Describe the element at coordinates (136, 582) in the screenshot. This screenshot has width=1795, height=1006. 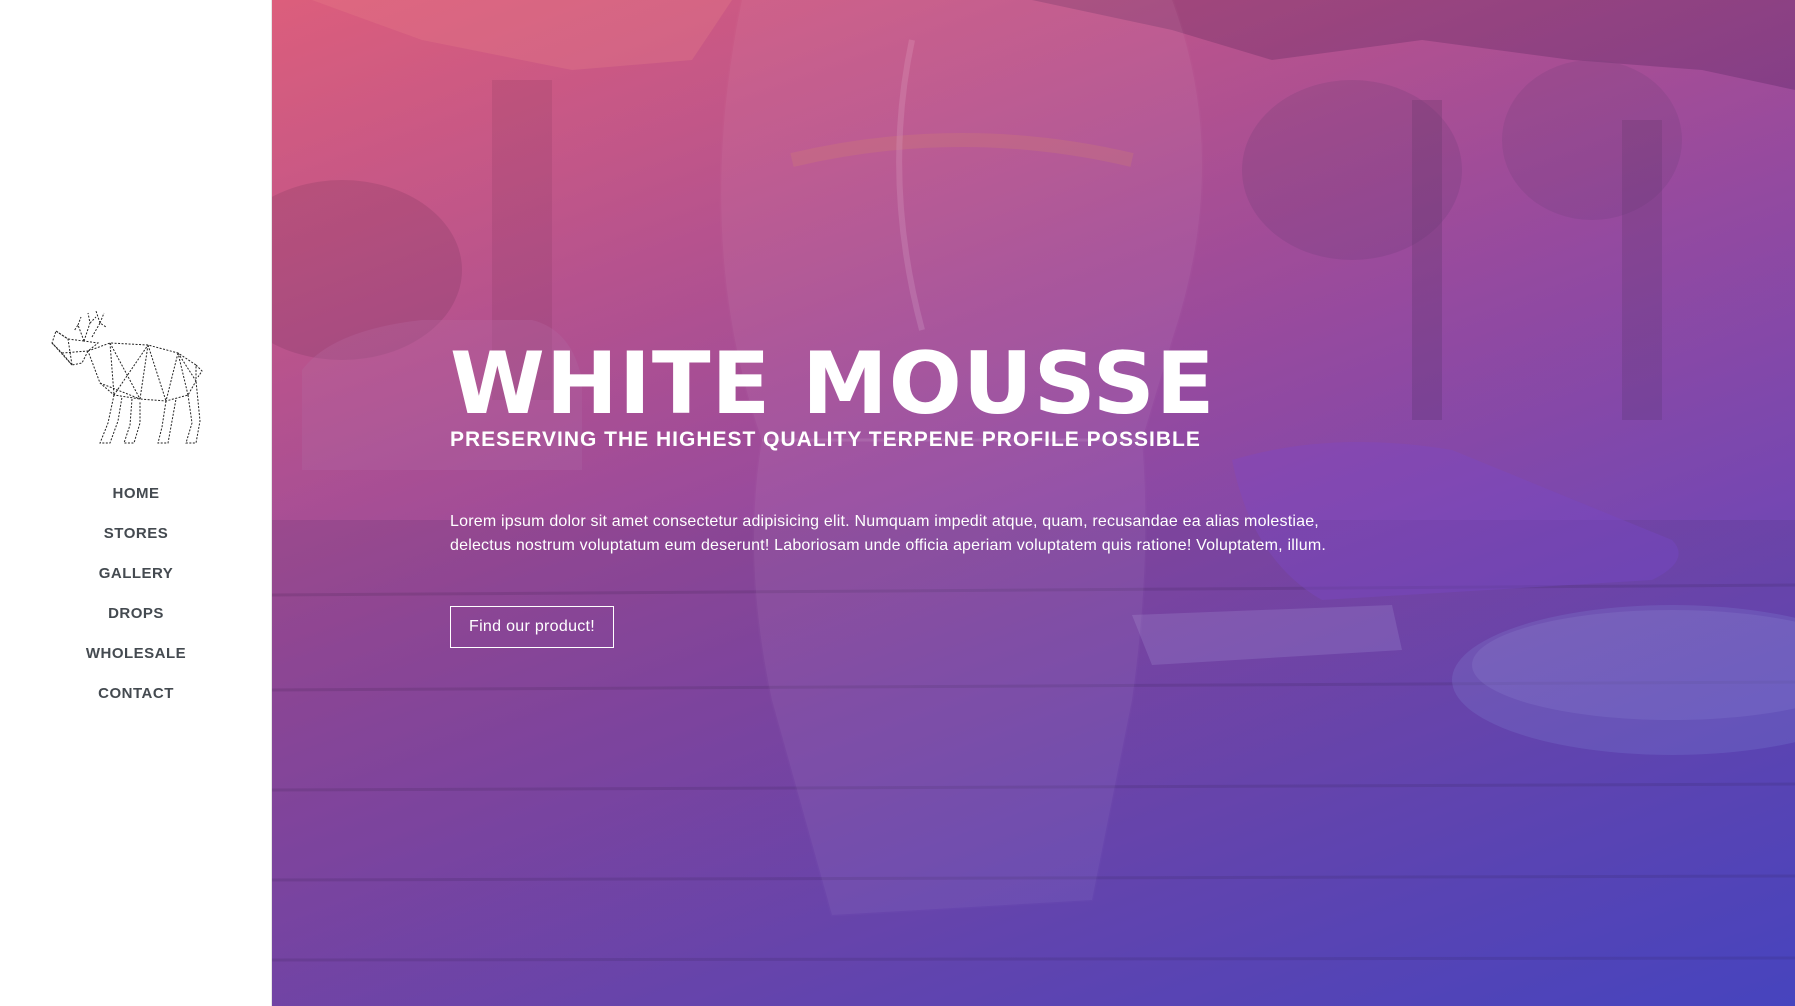
I see `nav-item-gallery: GALLERY` at that location.